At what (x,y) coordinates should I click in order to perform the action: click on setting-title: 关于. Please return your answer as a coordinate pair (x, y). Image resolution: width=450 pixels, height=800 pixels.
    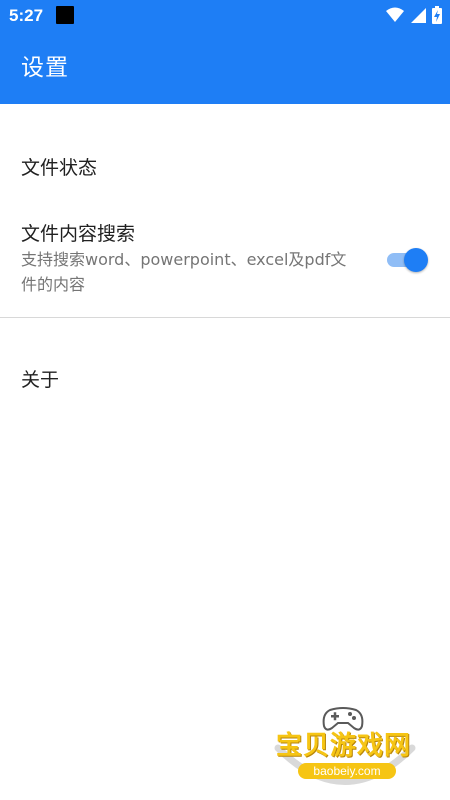
    Looking at the image, I should click on (40, 380).